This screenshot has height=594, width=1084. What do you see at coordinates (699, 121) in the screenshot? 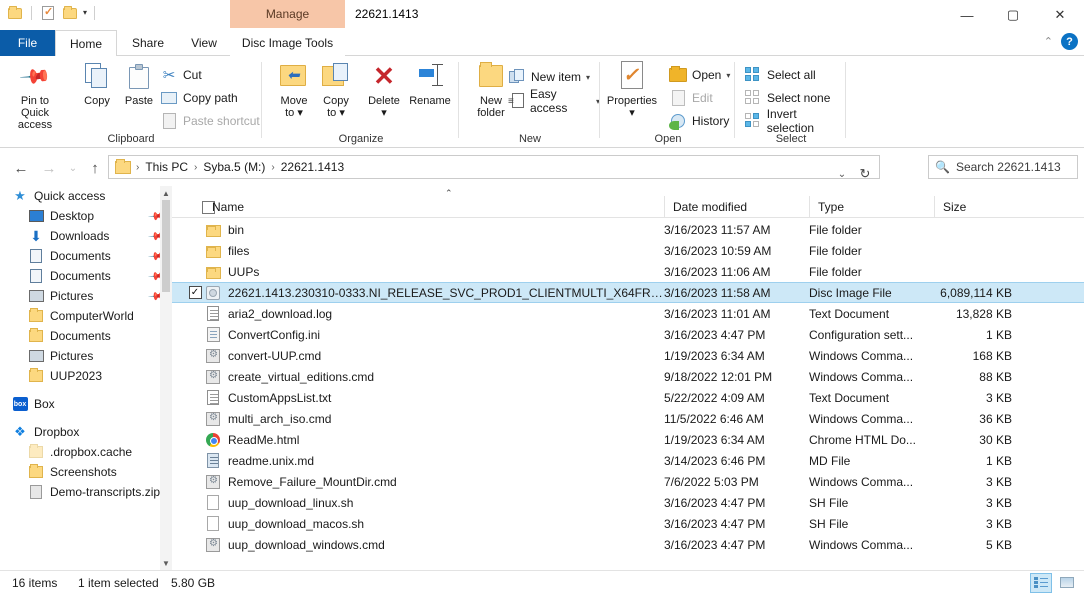
I see `history-button: History` at bounding box center [699, 121].